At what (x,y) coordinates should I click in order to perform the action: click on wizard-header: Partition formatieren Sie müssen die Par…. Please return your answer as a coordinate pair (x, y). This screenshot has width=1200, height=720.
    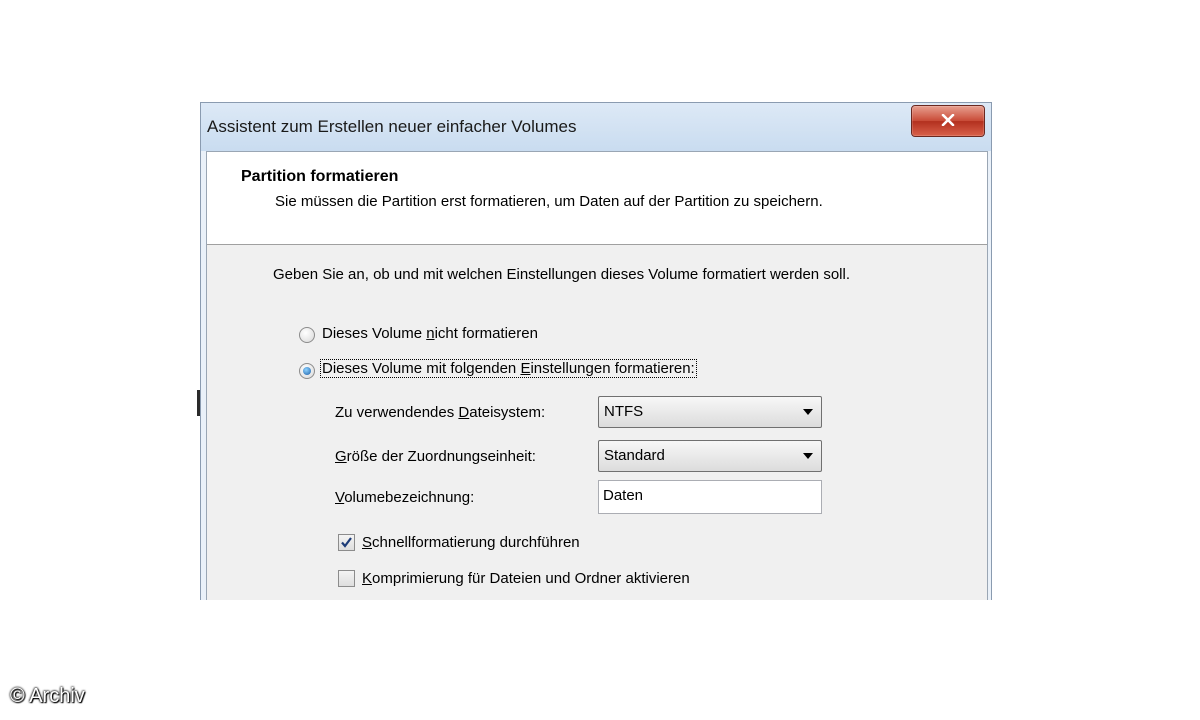
    Looking at the image, I should click on (597, 198).